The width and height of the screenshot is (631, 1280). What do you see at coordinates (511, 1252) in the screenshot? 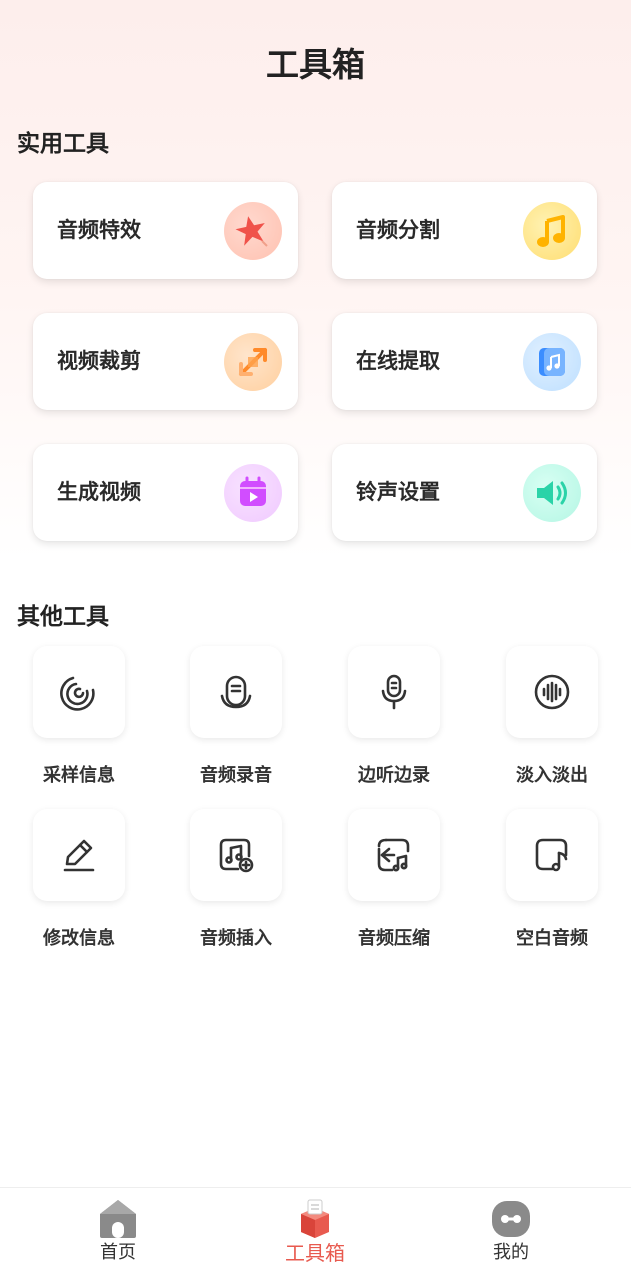
I see `nav-label-mine: 我的` at bounding box center [511, 1252].